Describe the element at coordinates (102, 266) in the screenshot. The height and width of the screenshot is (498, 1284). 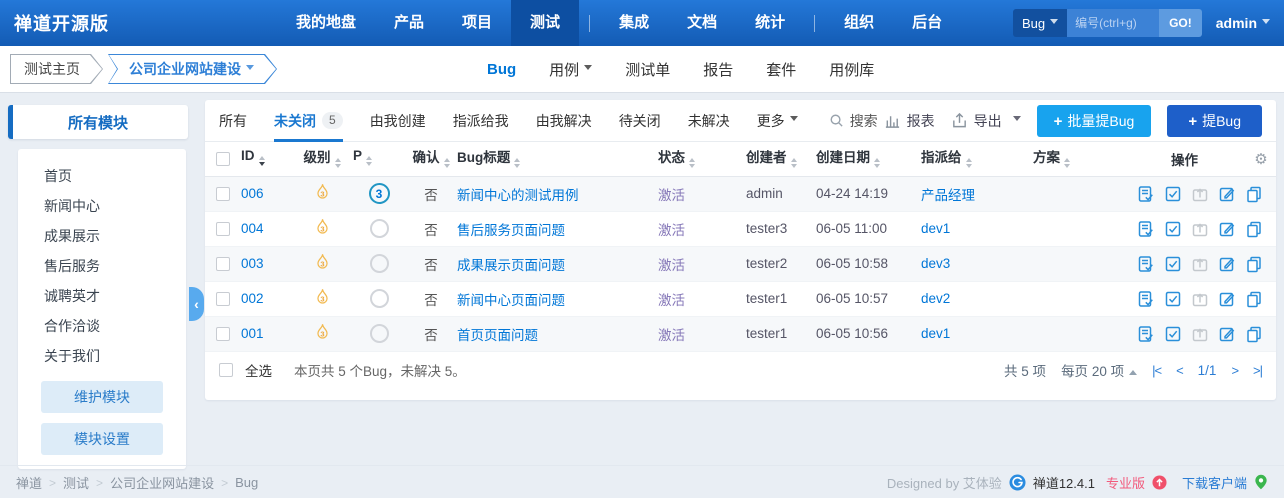
I see `sidebar-item-service: 售后服务` at that location.